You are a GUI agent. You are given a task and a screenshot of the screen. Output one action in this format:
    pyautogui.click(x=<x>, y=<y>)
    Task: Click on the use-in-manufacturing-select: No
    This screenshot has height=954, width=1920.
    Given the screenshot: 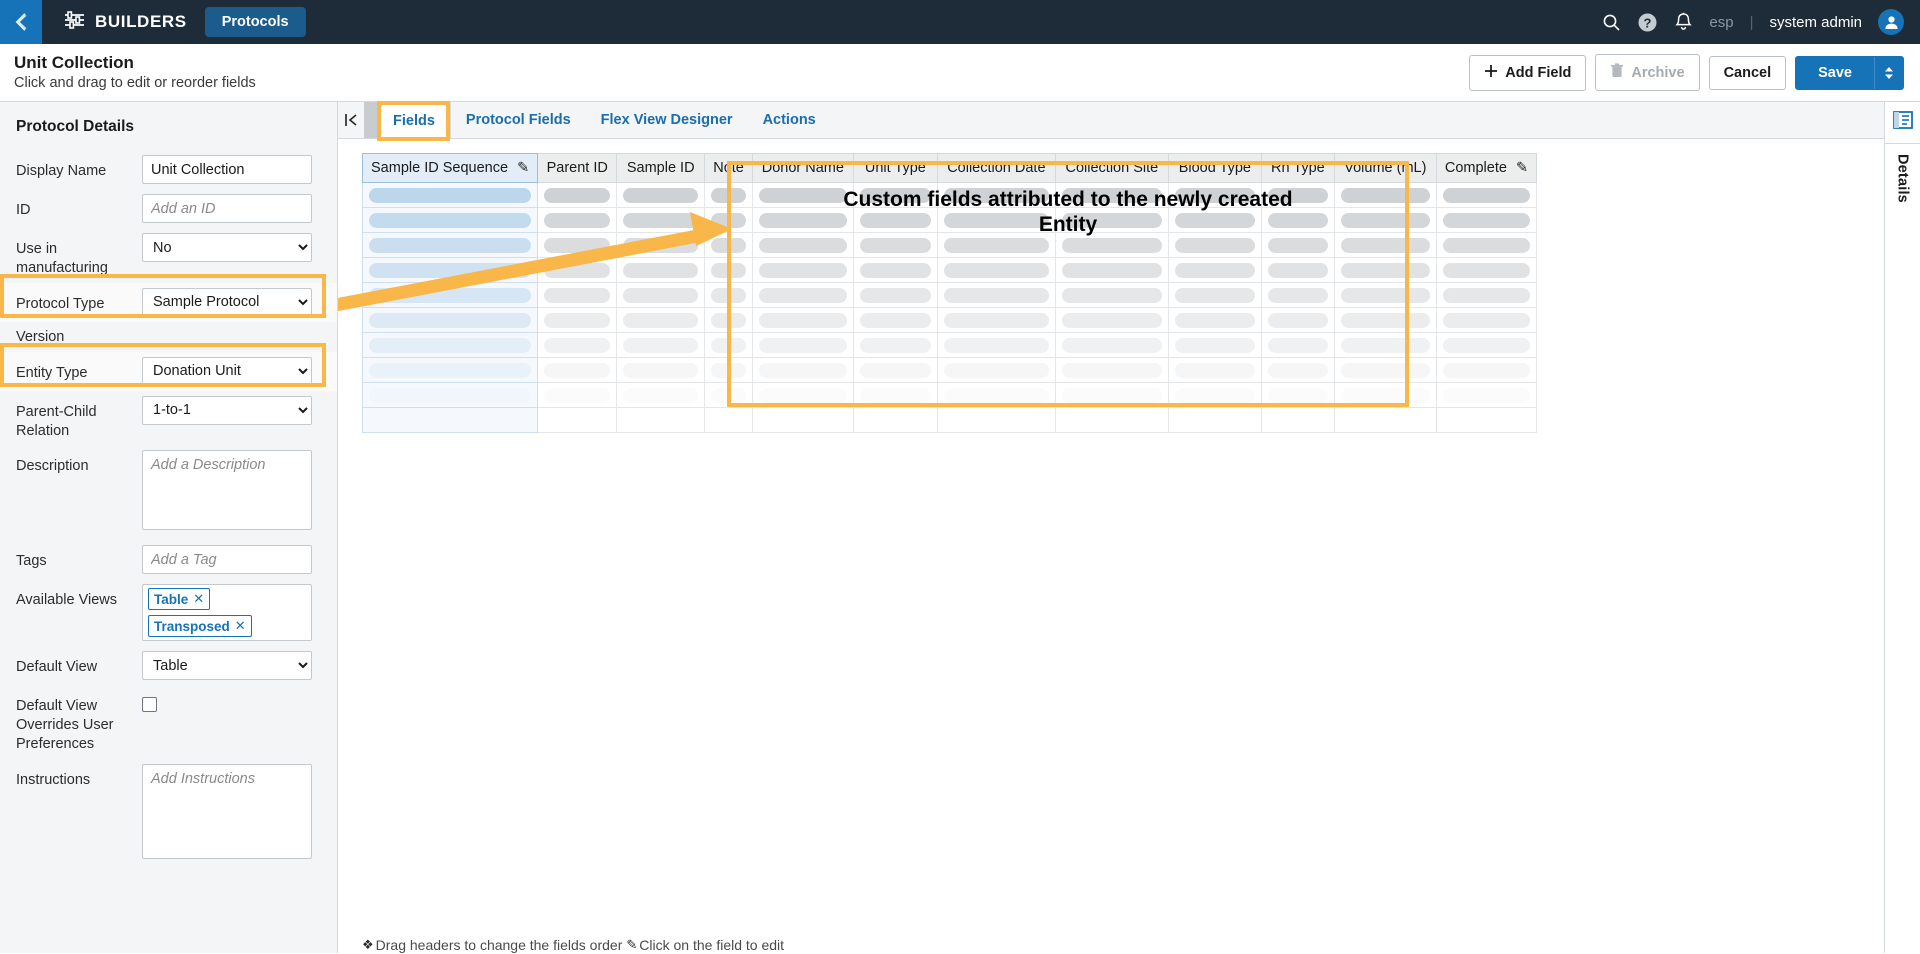 What is the action you would take?
    pyautogui.click(x=227, y=247)
    